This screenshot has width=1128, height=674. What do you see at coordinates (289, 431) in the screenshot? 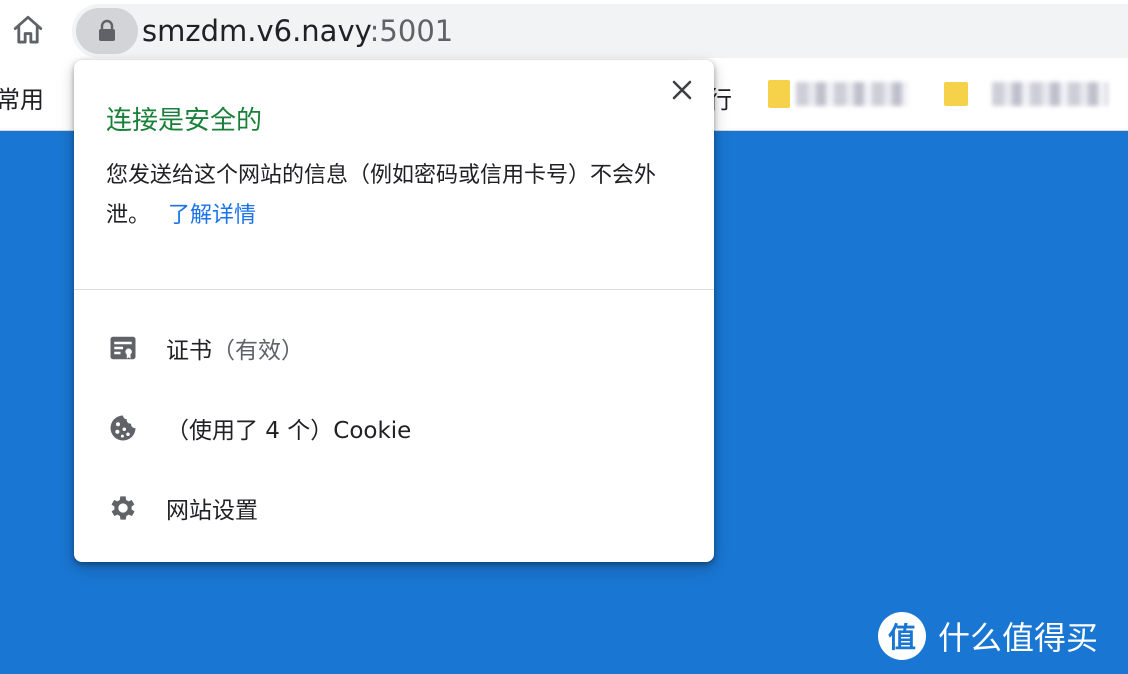
I see `cookies-label: （使用了 4 个）Cookie` at bounding box center [289, 431].